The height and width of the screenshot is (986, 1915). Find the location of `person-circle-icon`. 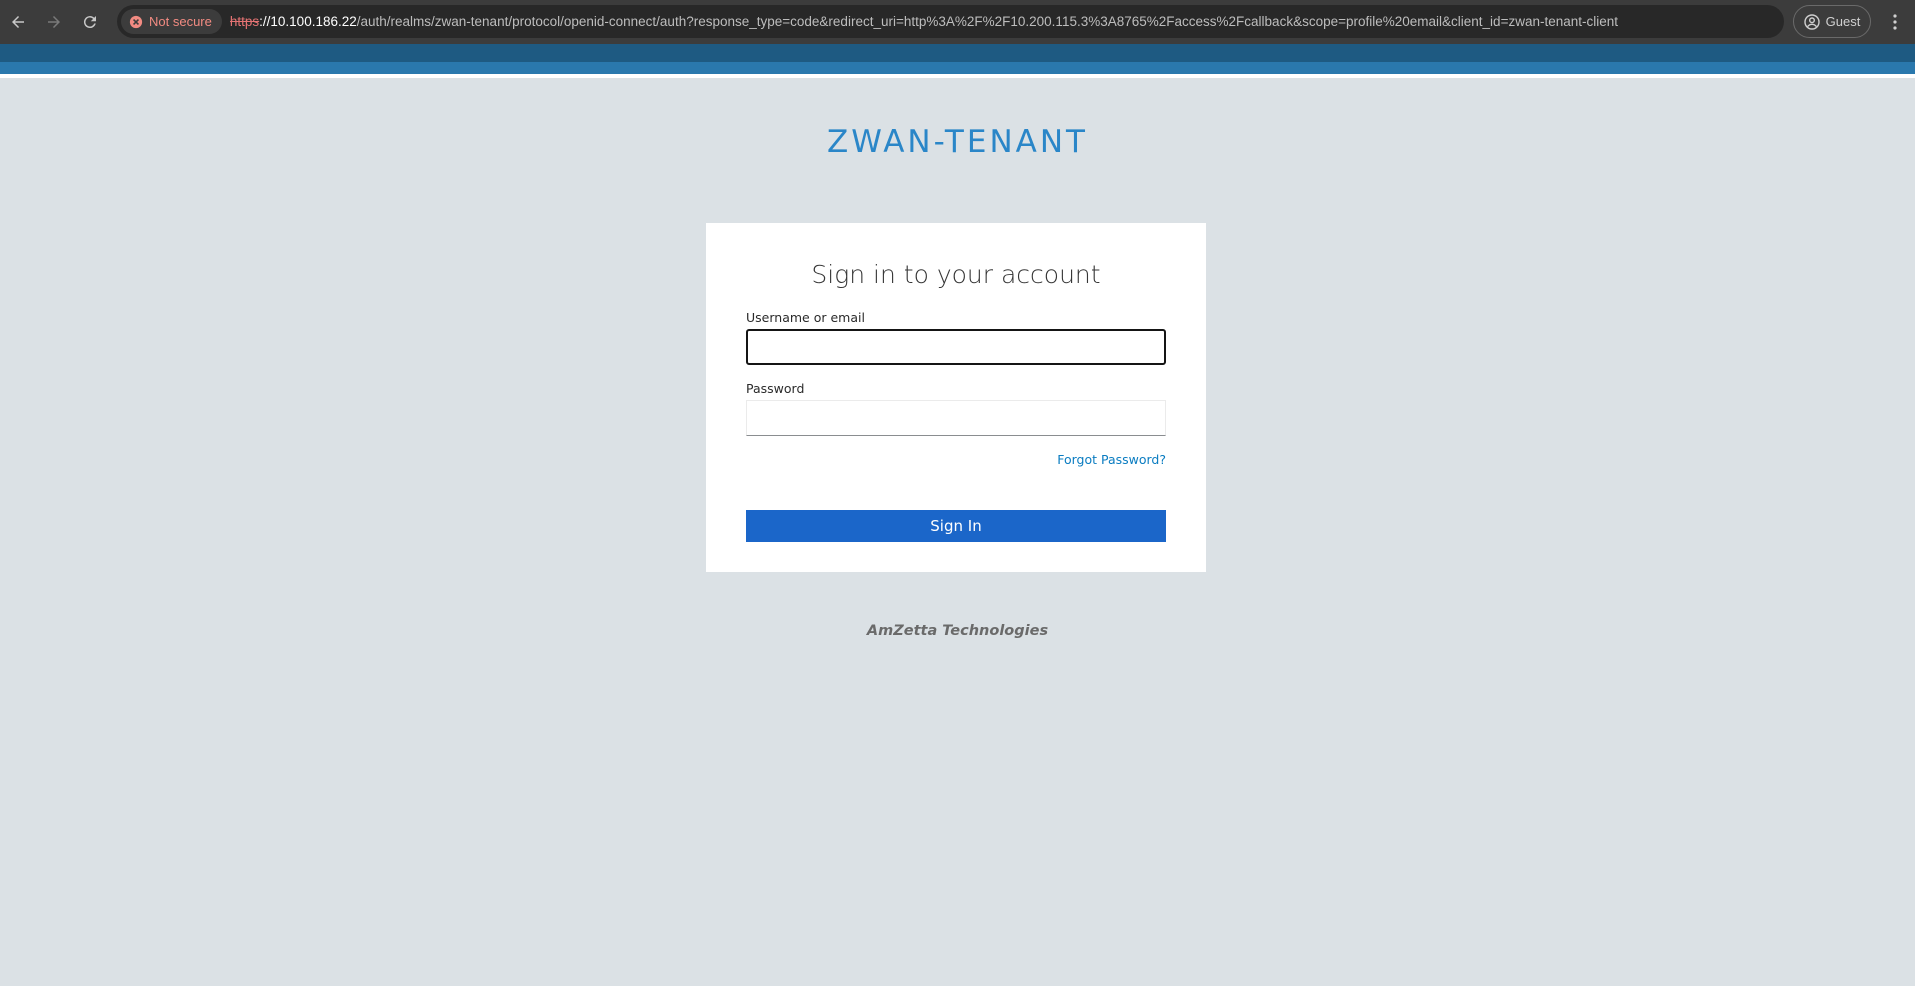

person-circle-icon is located at coordinates (1811, 21).